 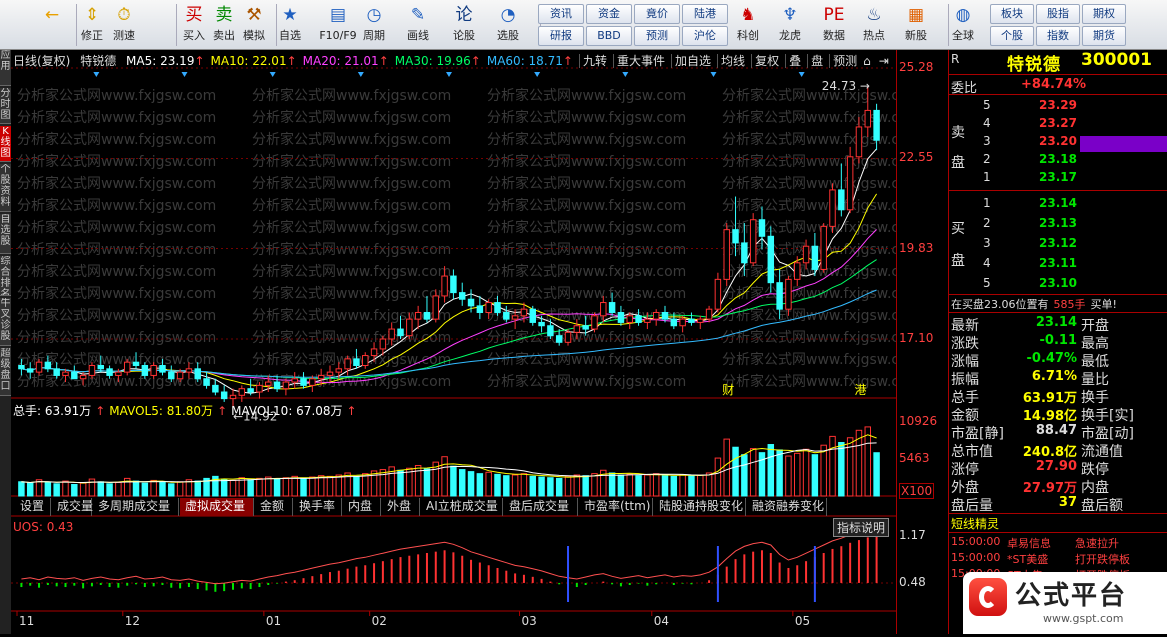 I want to click on left-tab-自选股: 自选股, so click(x=5, y=234).